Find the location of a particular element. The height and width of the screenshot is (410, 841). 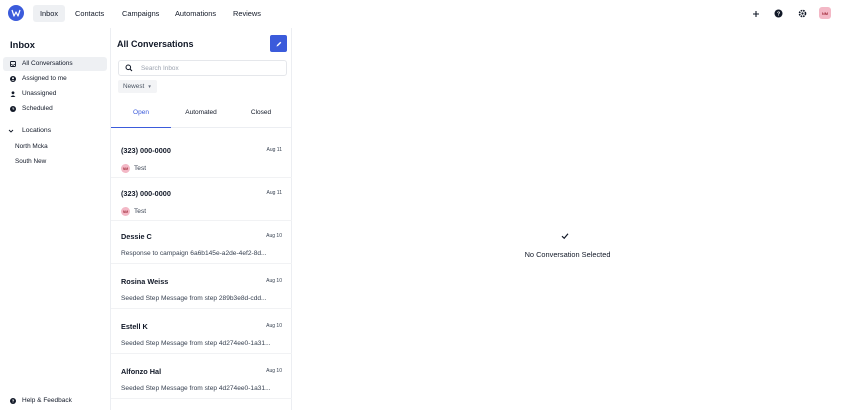

sidebar-item-label: Assigned to me is located at coordinates (44, 78).